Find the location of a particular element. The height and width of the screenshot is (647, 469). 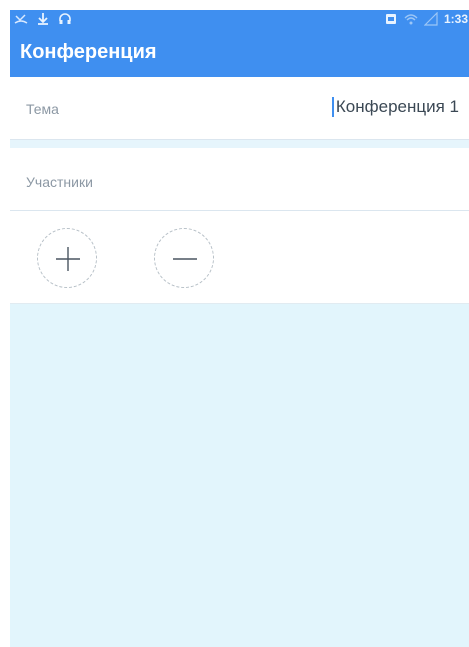

add-participant-button is located at coordinates (67, 258).